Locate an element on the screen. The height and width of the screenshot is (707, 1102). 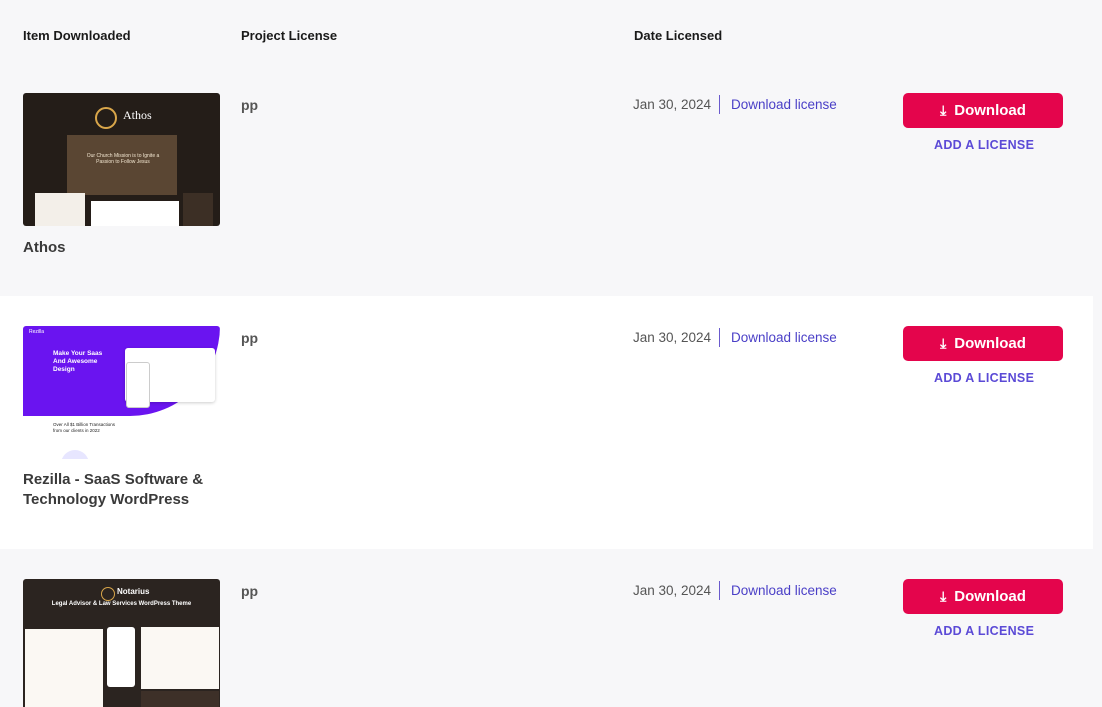
thumb-brand: Athos is located at coordinates (137, 115).